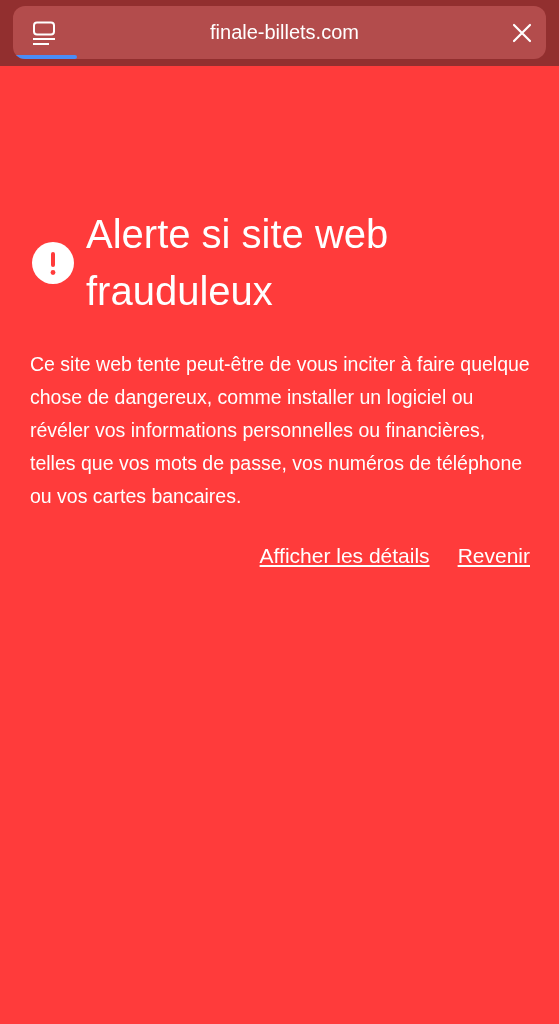  I want to click on close-icon, so click(522, 32).